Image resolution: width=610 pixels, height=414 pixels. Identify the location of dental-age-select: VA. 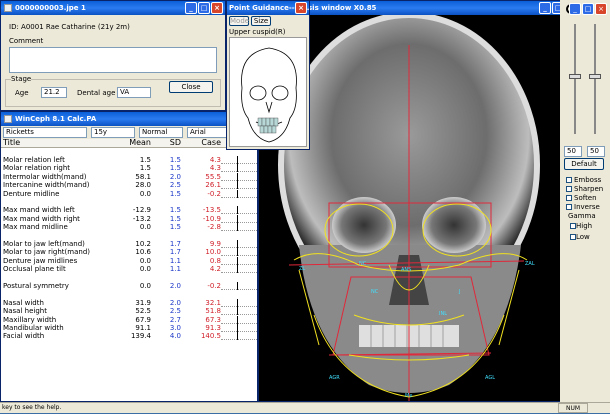
(134, 92).